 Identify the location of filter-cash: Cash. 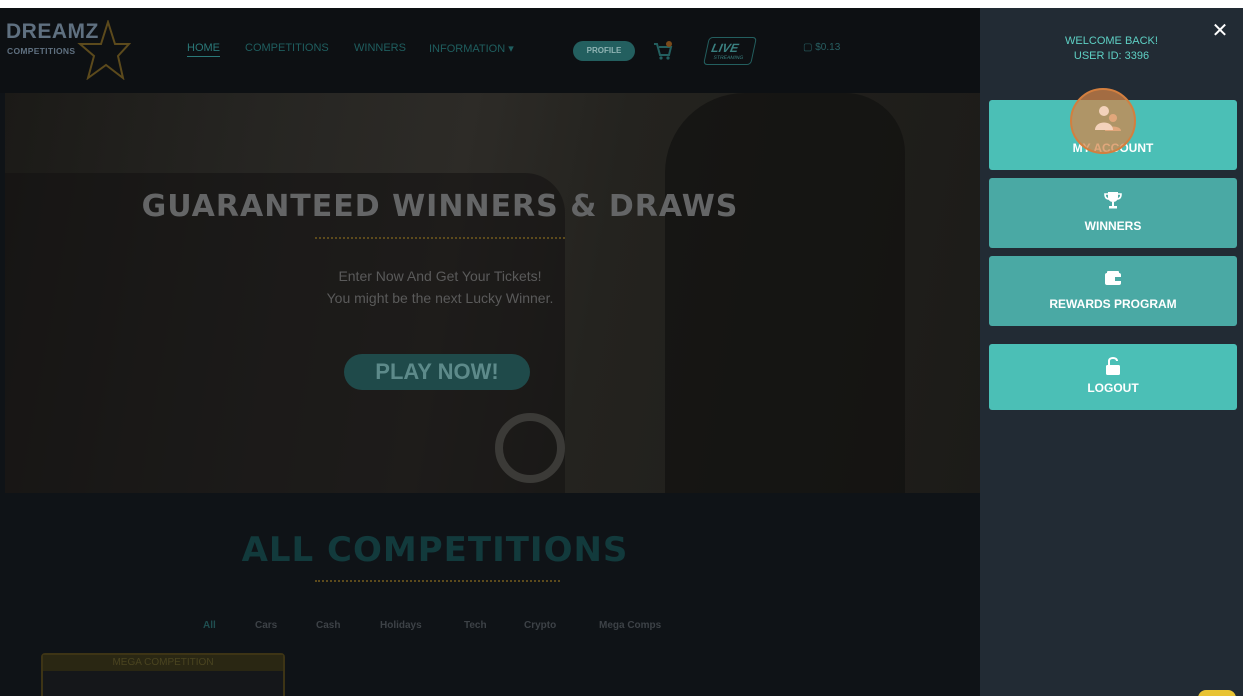
(328, 625).